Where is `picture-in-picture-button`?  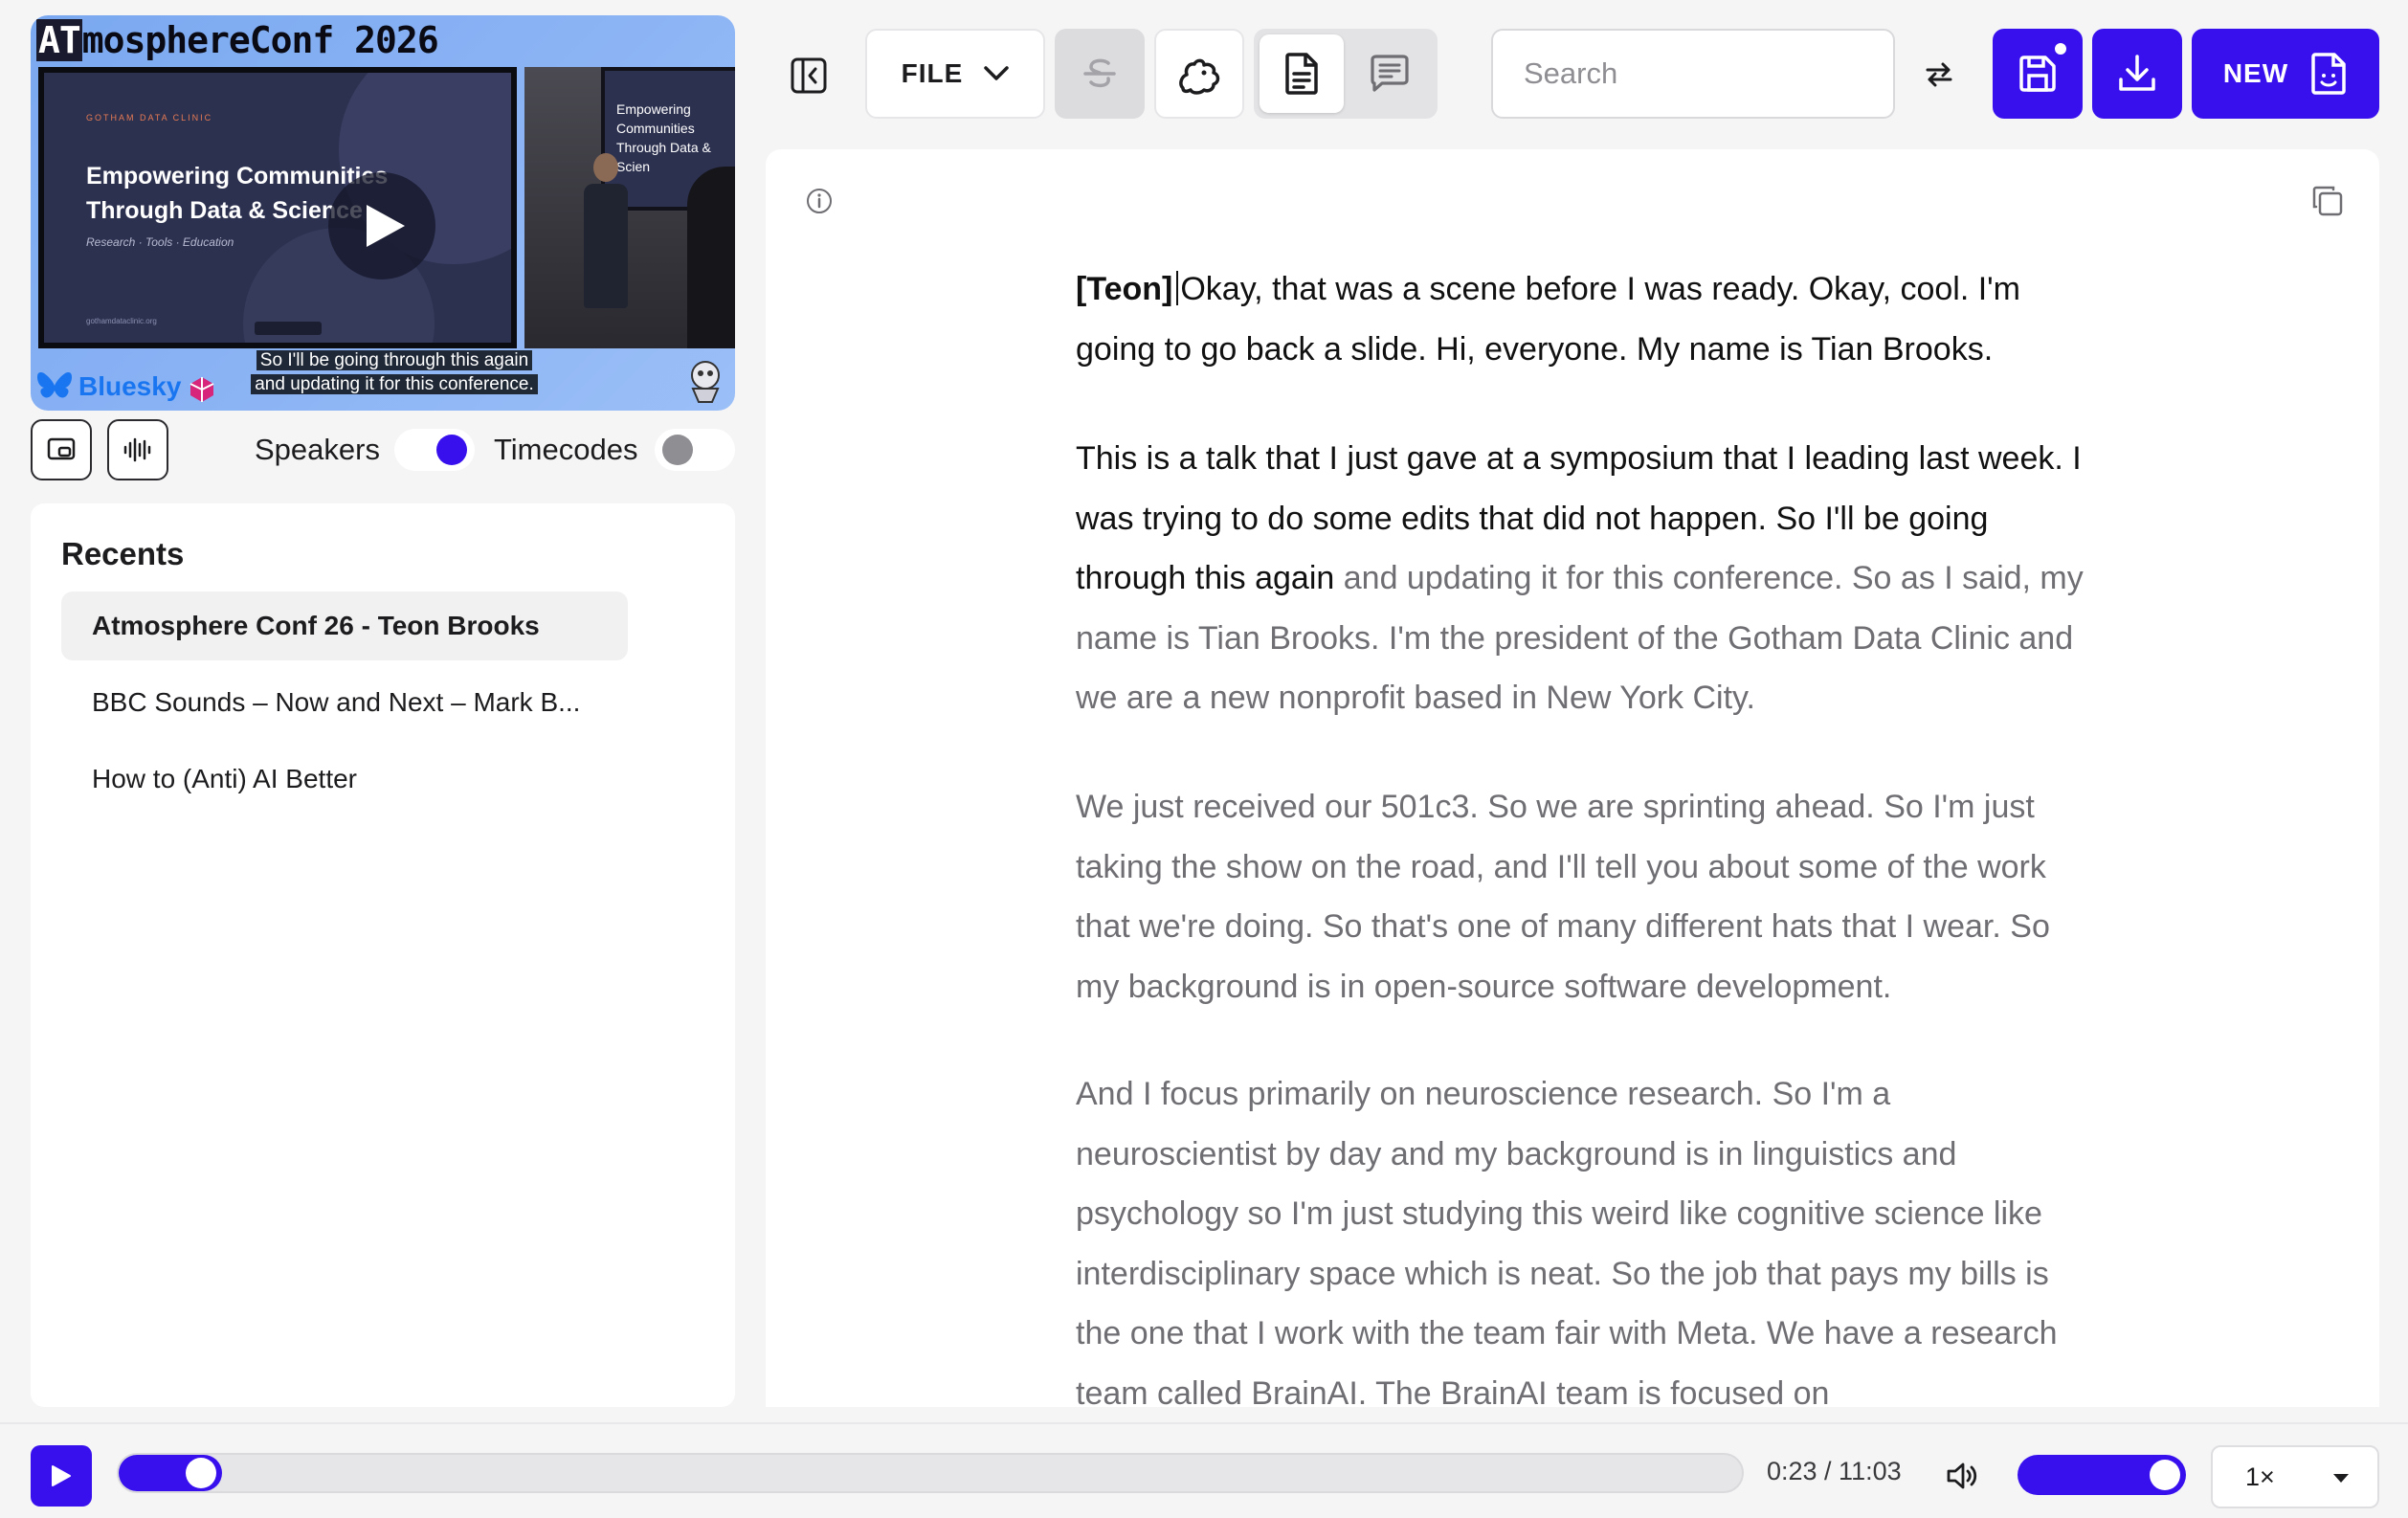
picture-in-picture-button is located at coordinates (61, 449).